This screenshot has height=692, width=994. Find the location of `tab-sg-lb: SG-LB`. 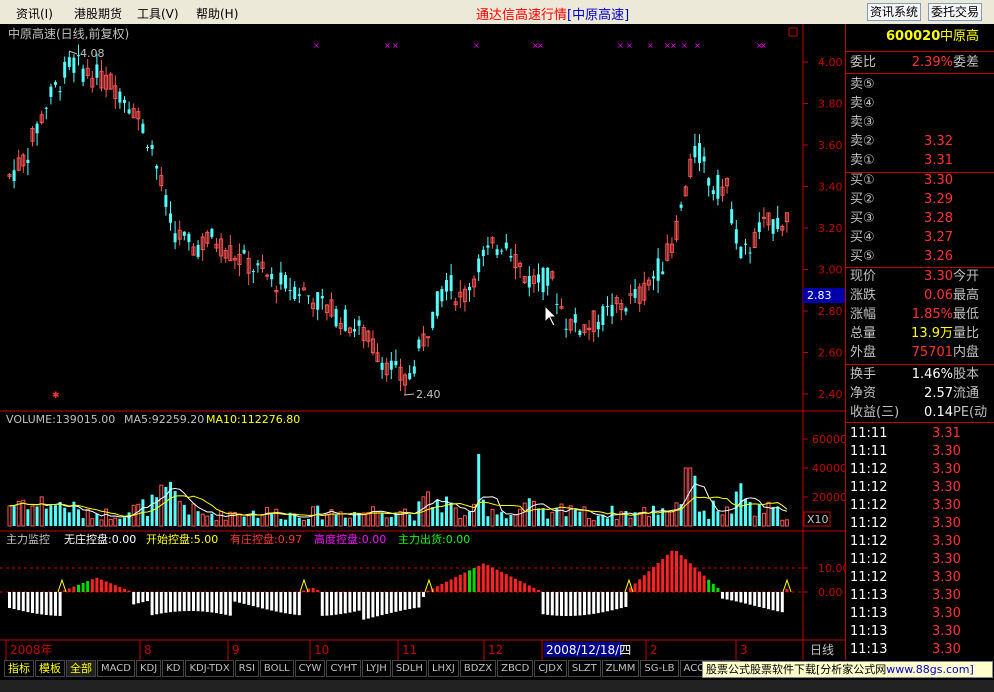

tab-sg-lb: SG-LB is located at coordinates (659, 668).